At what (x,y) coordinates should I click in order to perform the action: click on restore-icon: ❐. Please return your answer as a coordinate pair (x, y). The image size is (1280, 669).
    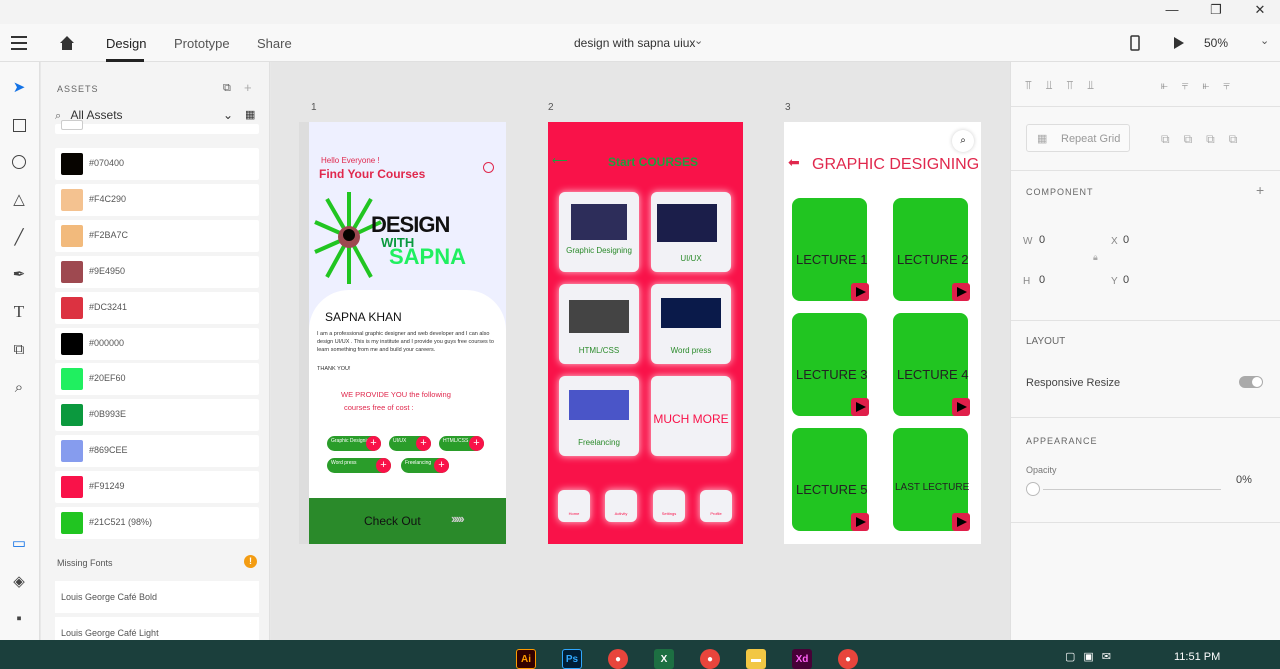
    Looking at the image, I should click on (1216, 10).